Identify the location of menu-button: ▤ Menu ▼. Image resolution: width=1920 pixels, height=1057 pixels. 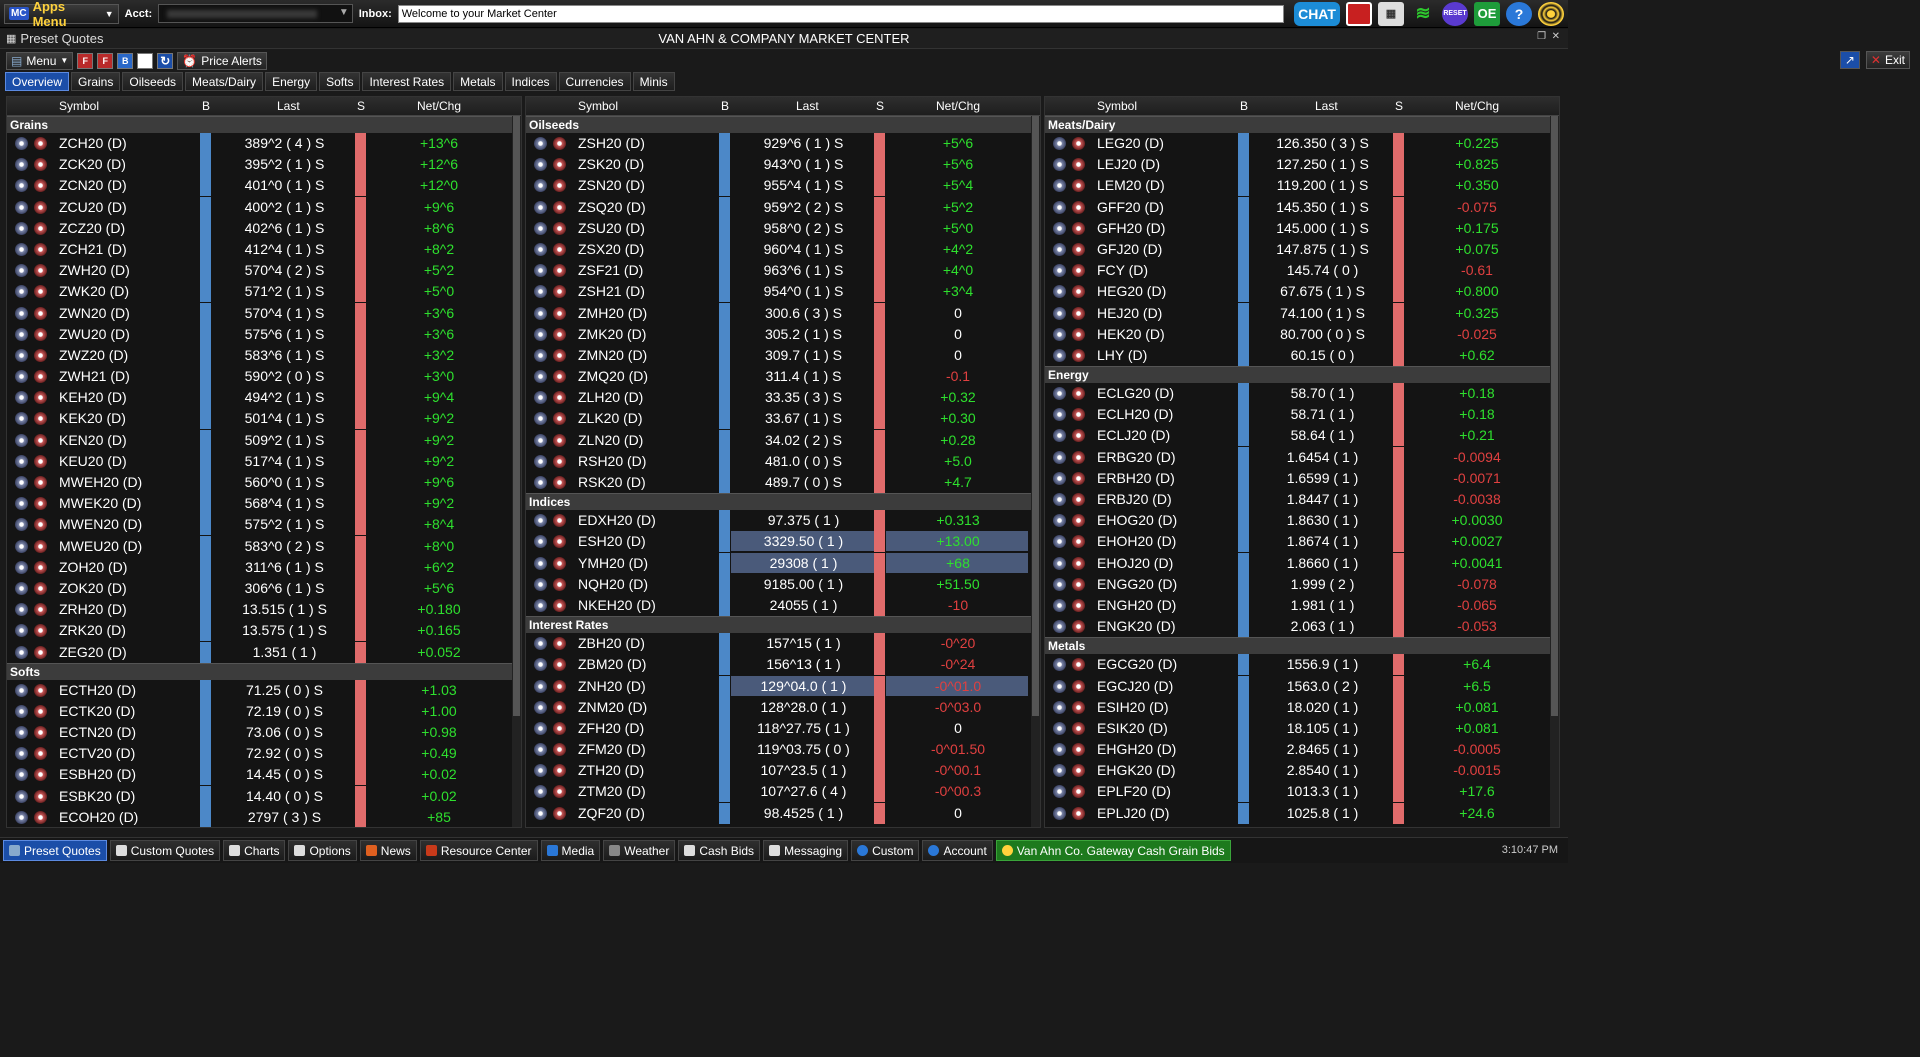
(40, 60).